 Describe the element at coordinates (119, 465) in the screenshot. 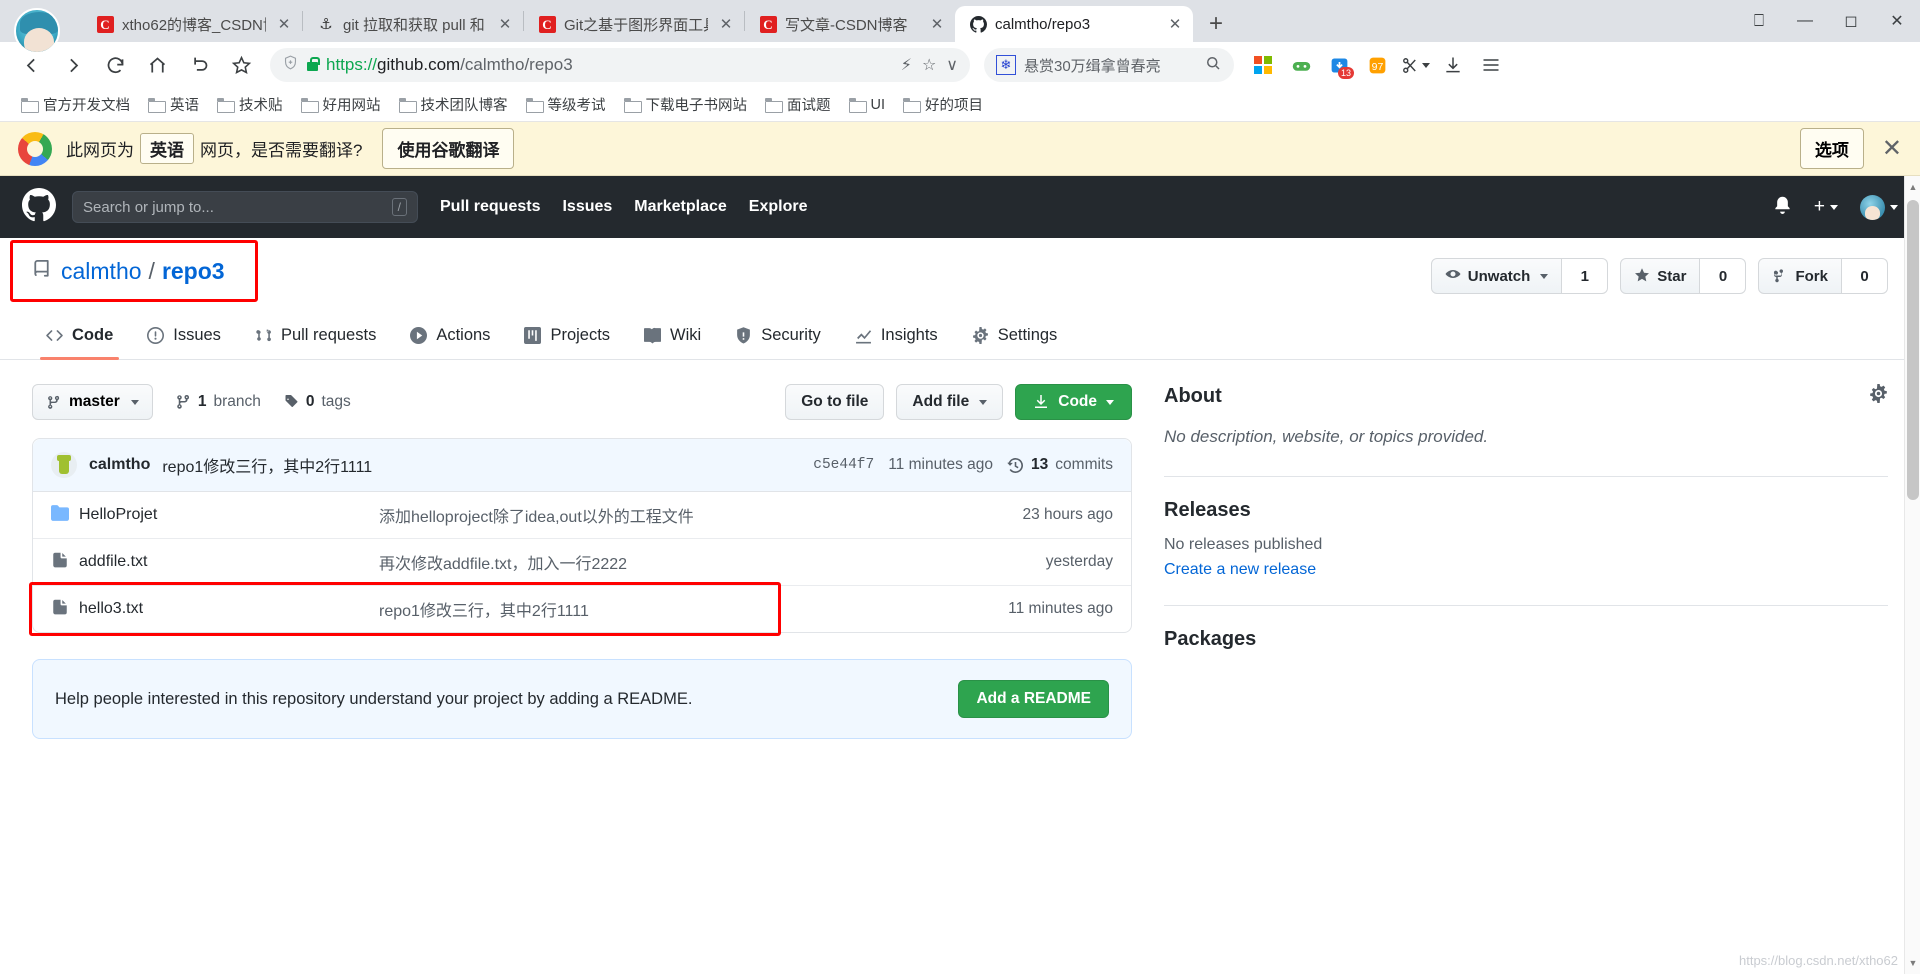

I see `commit-author: calmtho` at that location.